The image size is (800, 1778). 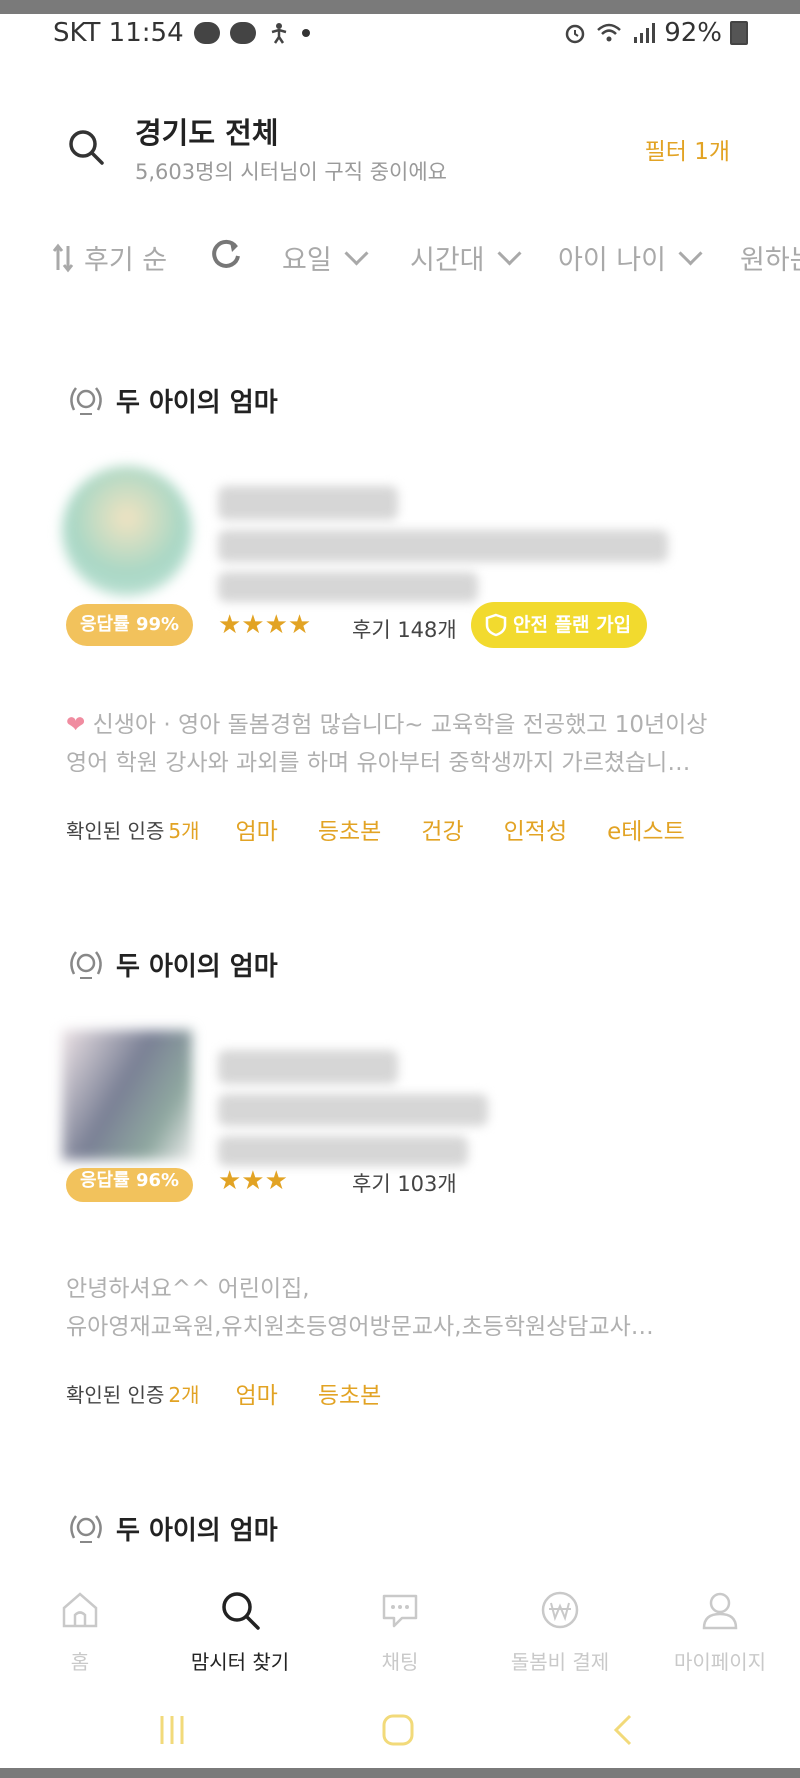 What do you see at coordinates (242, 33) in the screenshot?
I see `talk-notification-icon` at bounding box center [242, 33].